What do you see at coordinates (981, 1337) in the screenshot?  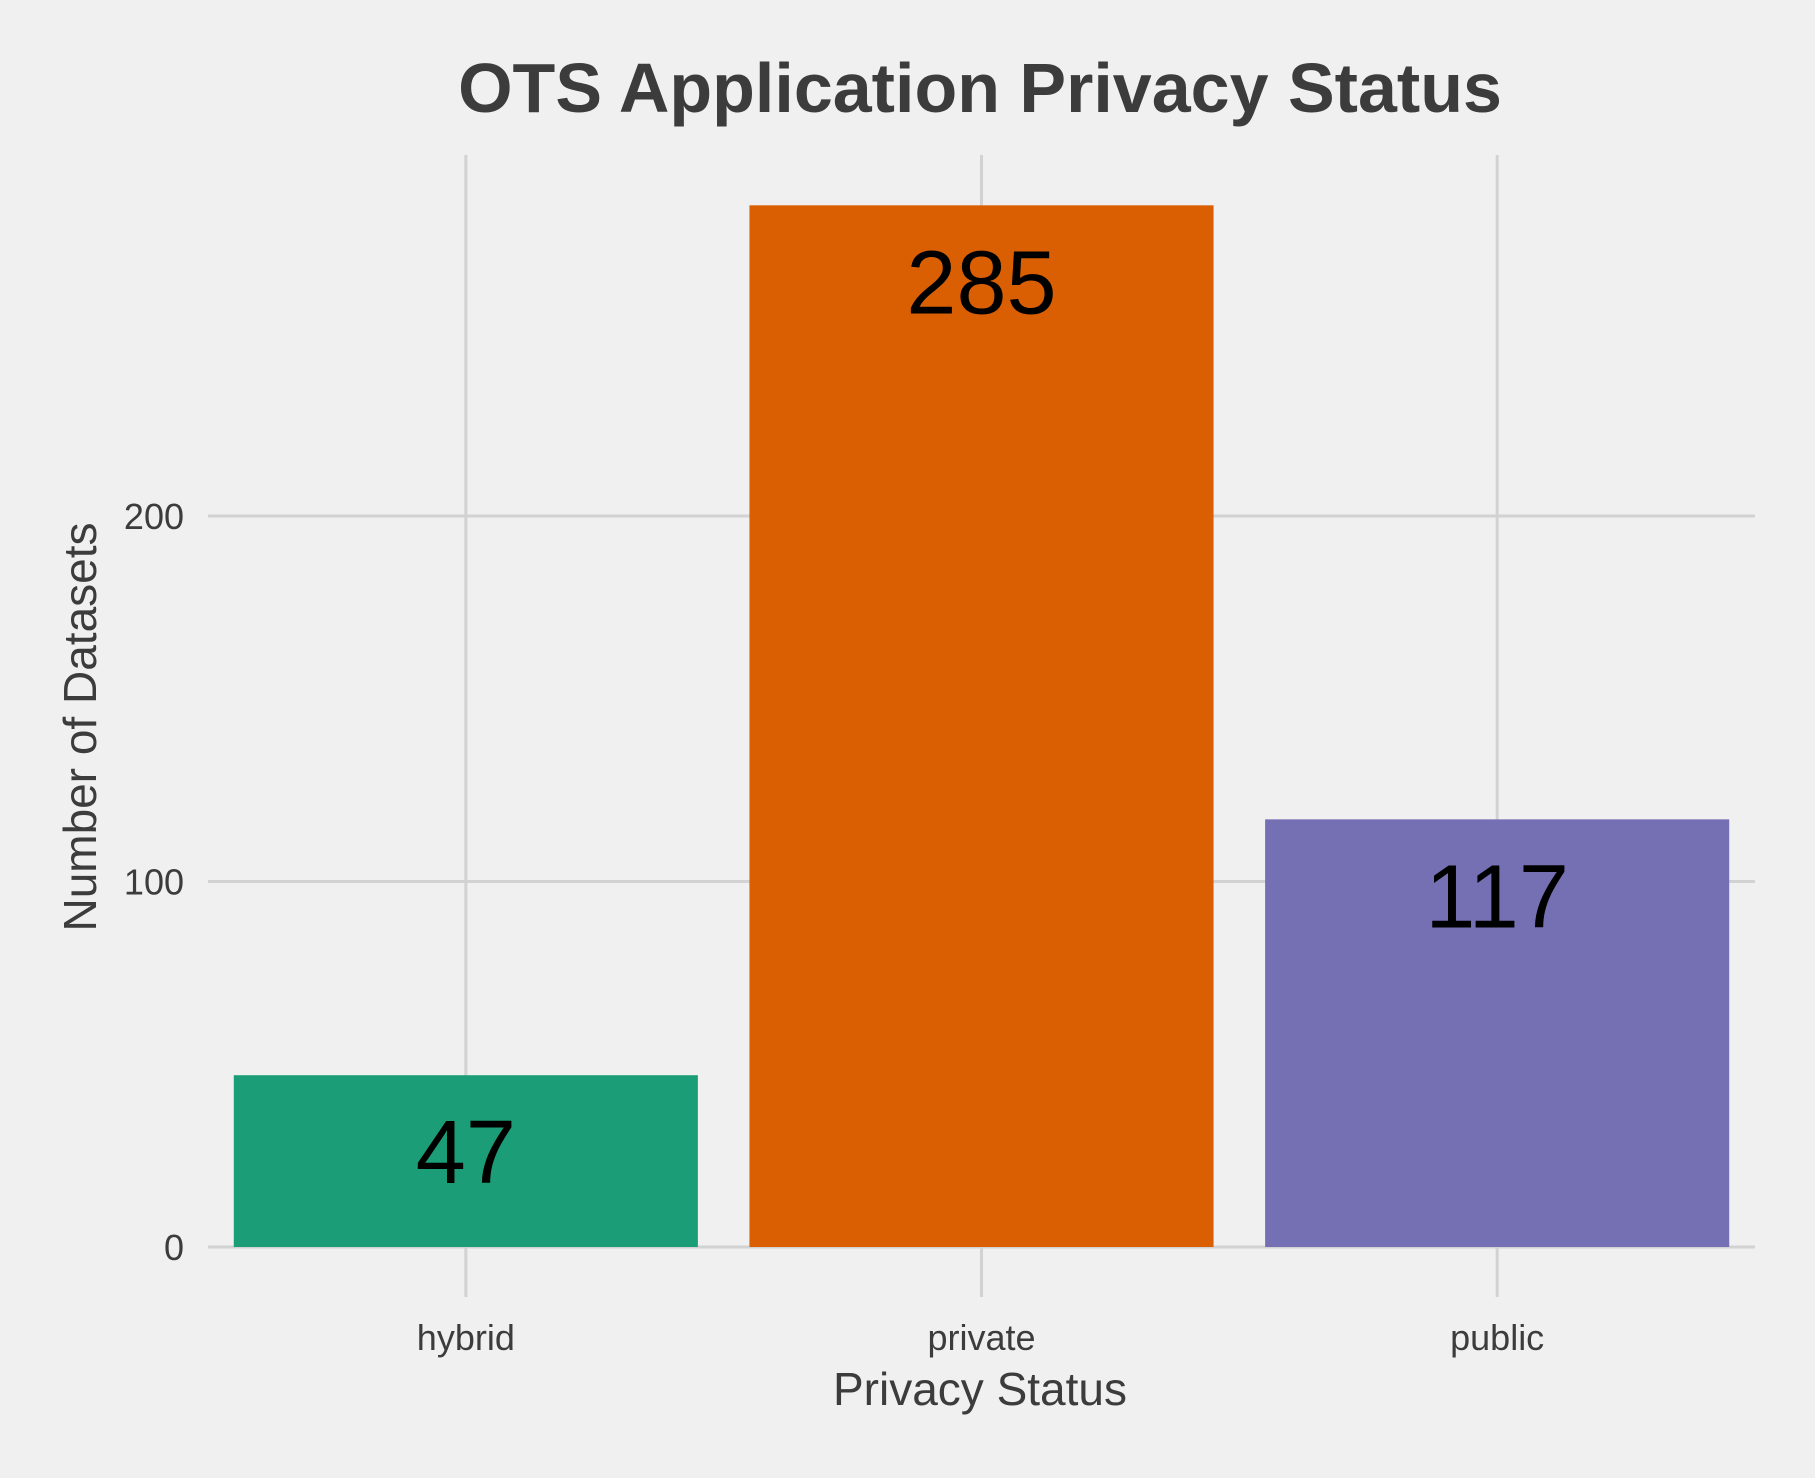 I see `x-tick-label-private: private` at bounding box center [981, 1337].